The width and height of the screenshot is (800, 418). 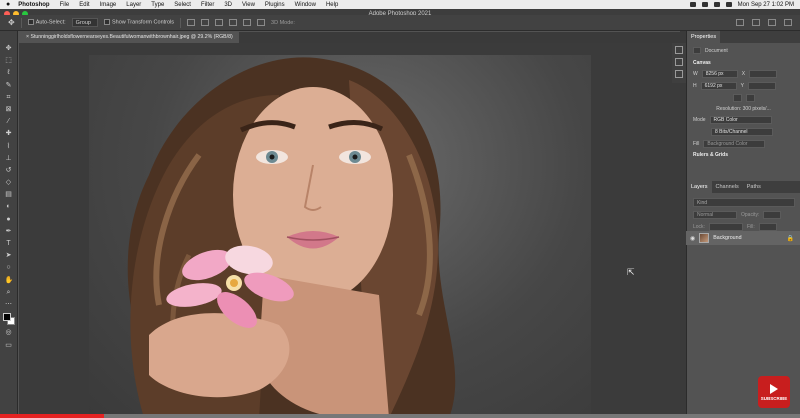 I want to click on tab-layers: Layers, so click(x=699, y=187).